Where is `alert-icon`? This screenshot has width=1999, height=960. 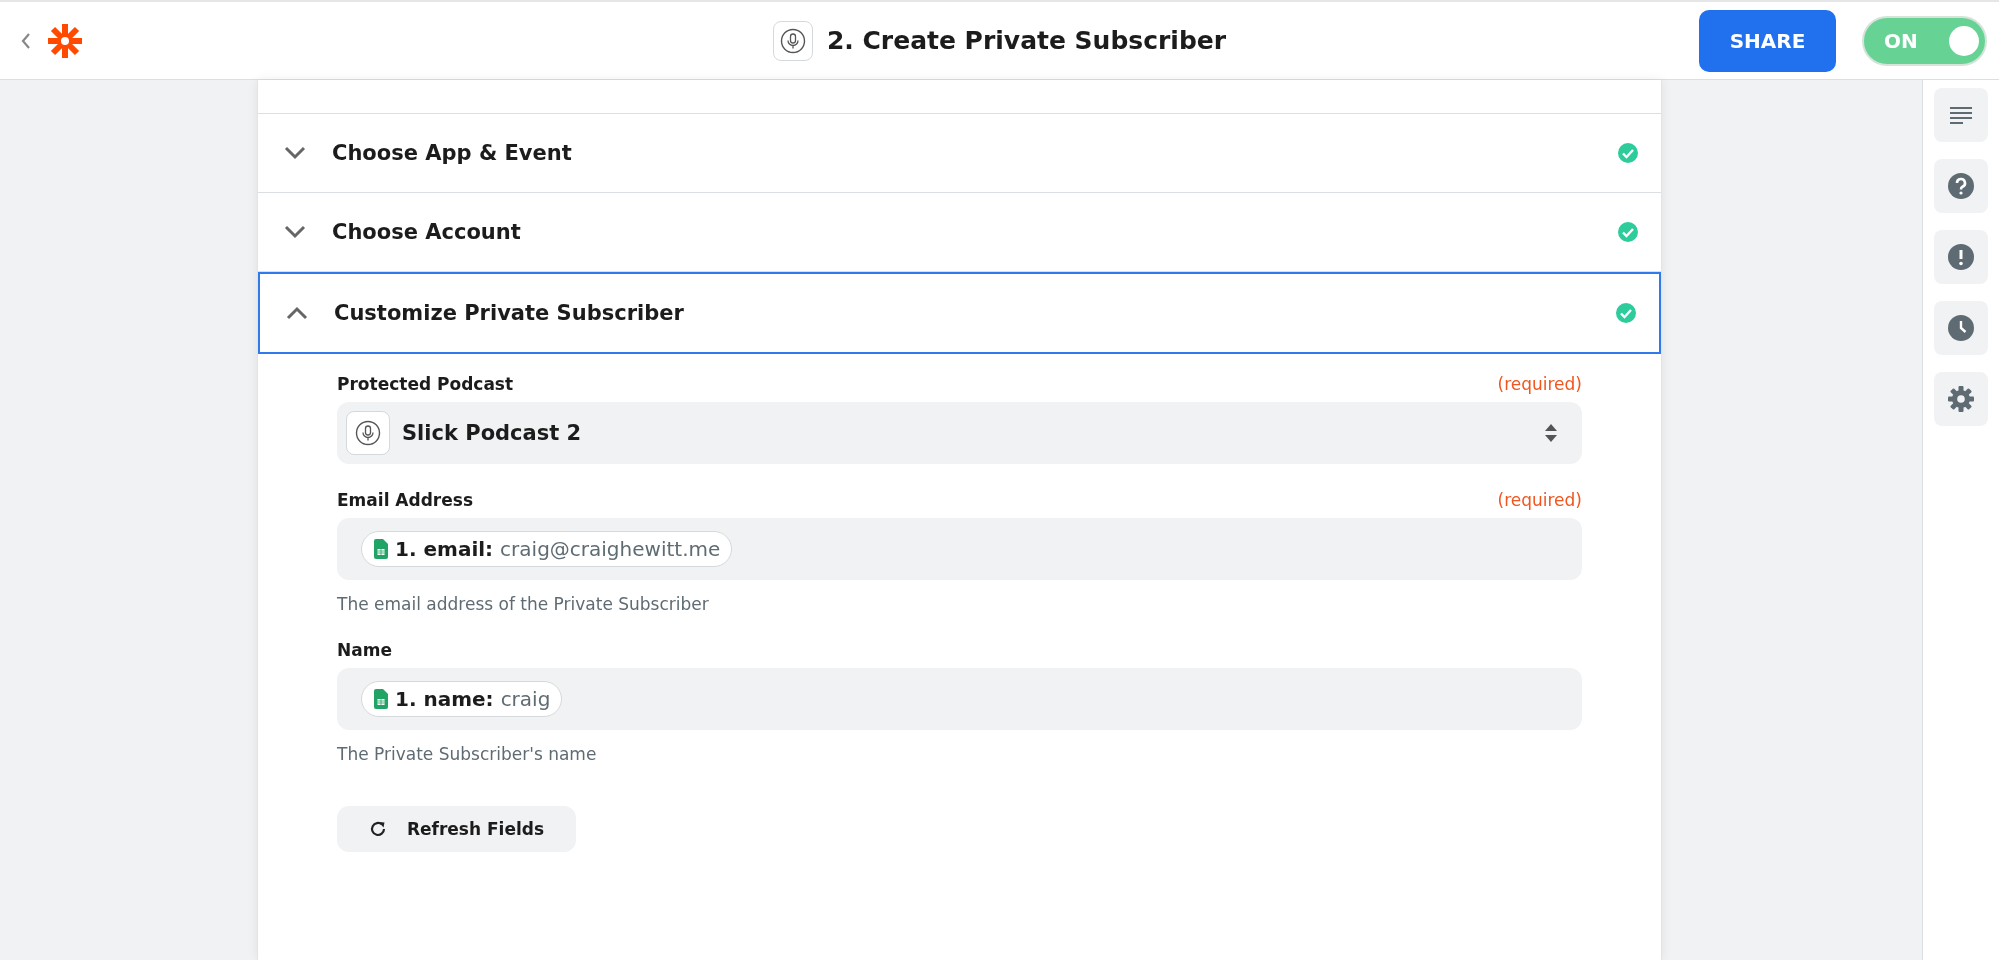 alert-icon is located at coordinates (1961, 257).